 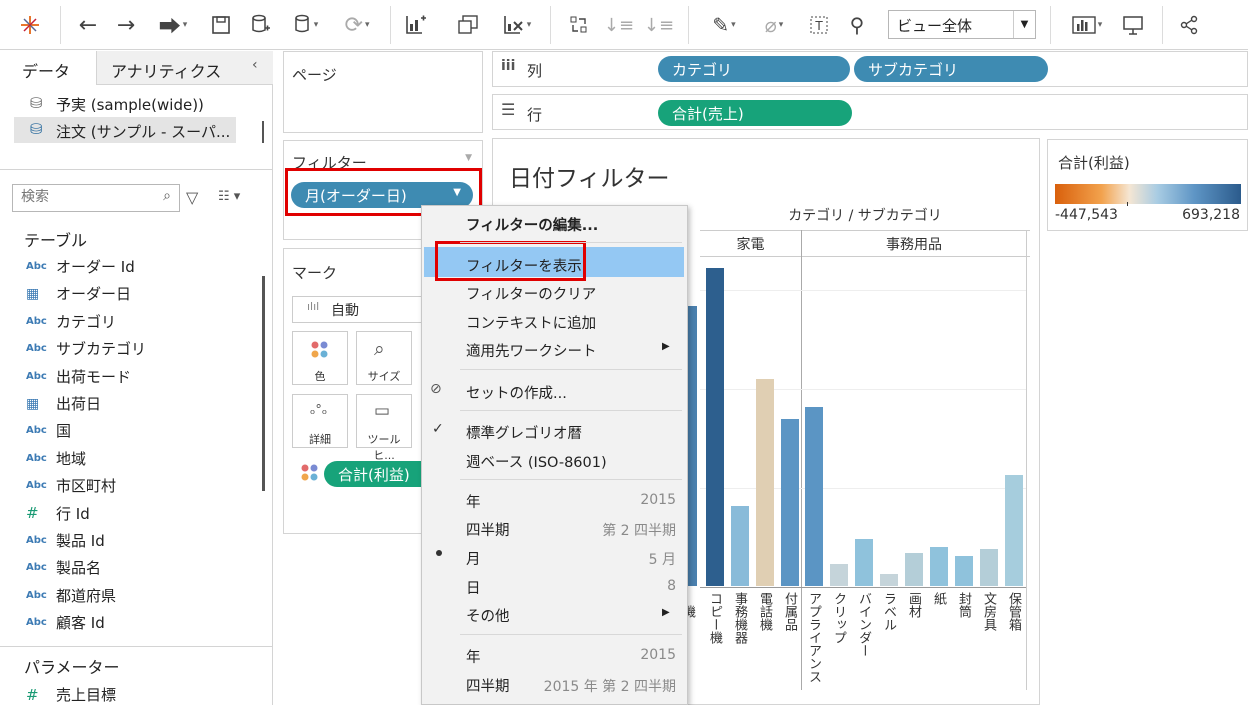 I want to click on search-input, so click(x=78, y=197).